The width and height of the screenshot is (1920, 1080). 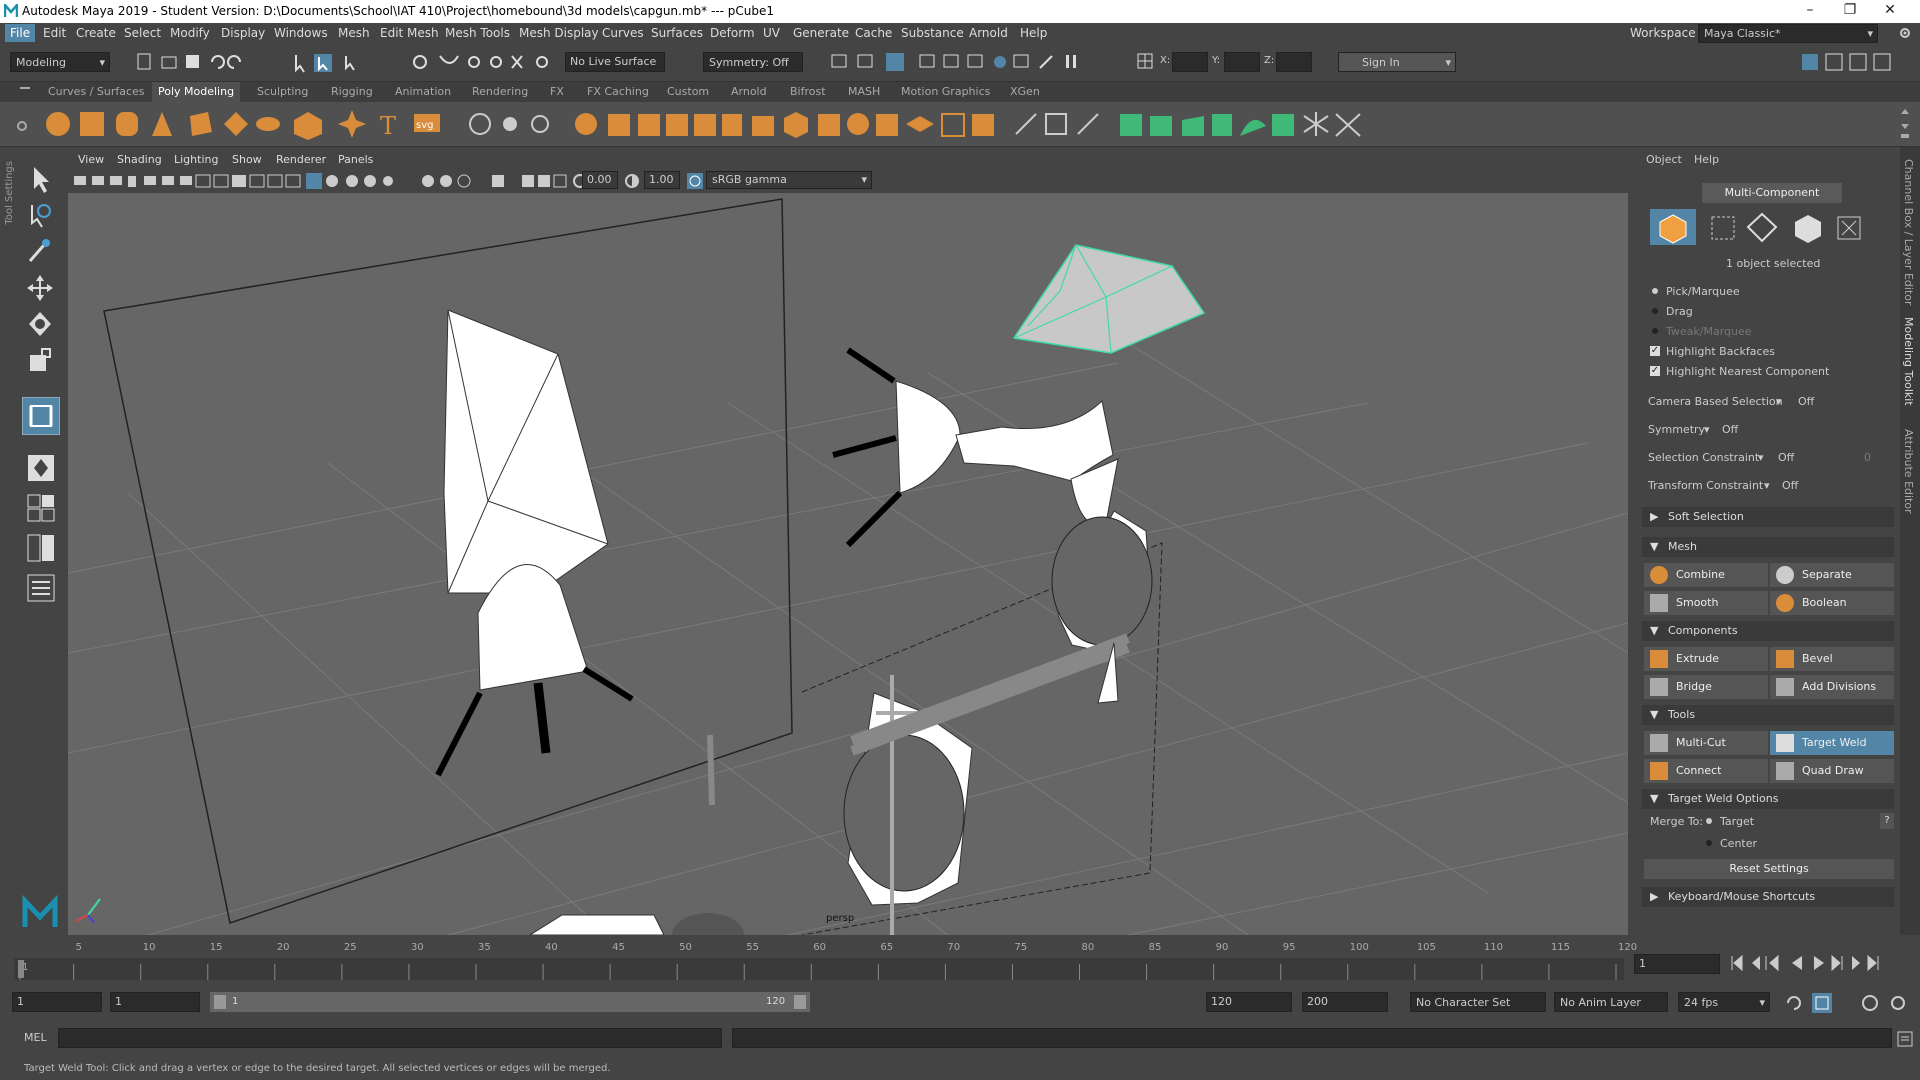 What do you see at coordinates (96, 33) in the screenshot?
I see `menu-create: Create` at bounding box center [96, 33].